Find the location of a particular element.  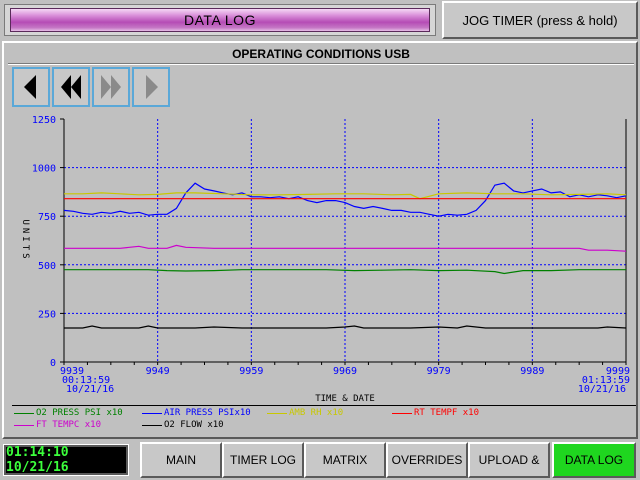

menu-upload-button: UPLOAD & is located at coordinates (509, 460).